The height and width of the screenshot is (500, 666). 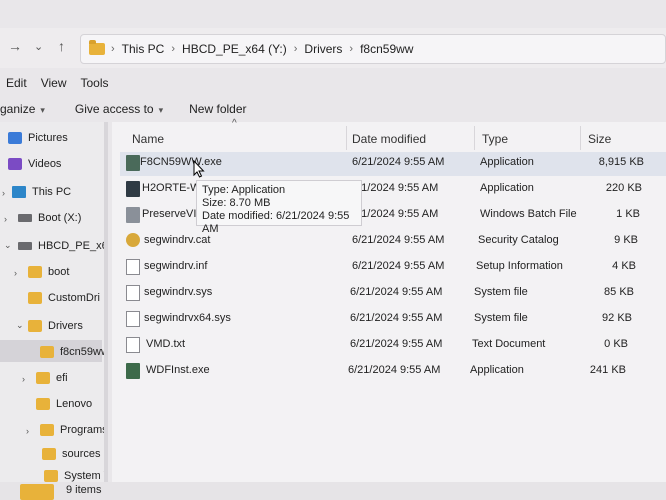 I want to click on breadcrumb-drive: HBCD_PE_x64 (Y:), so click(x=234, y=49).